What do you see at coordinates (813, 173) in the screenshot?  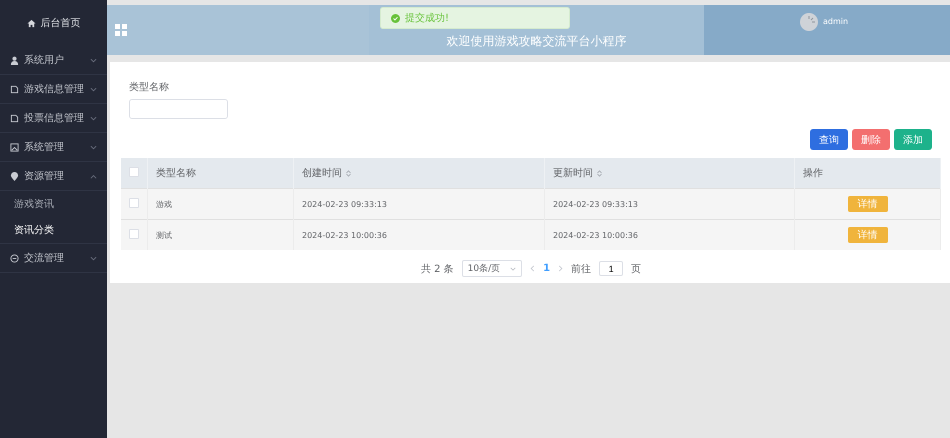 I see `column-header: 操作` at bounding box center [813, 173].